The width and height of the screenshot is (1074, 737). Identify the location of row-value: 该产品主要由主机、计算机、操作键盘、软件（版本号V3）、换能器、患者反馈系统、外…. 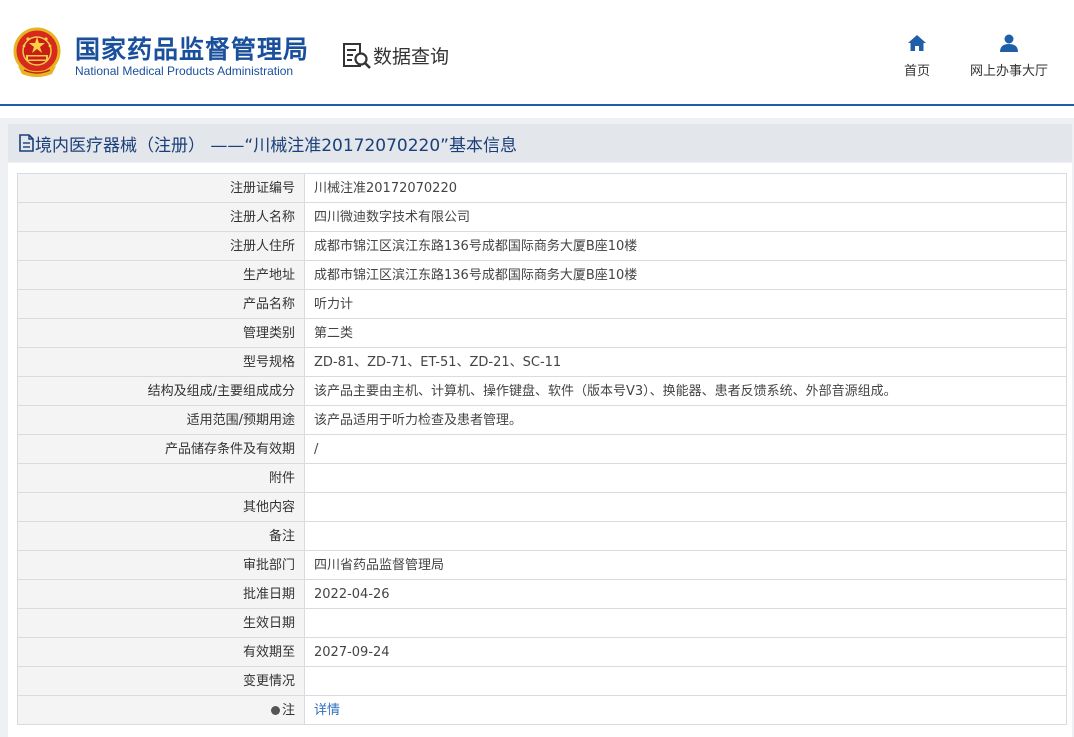
(685, 391).